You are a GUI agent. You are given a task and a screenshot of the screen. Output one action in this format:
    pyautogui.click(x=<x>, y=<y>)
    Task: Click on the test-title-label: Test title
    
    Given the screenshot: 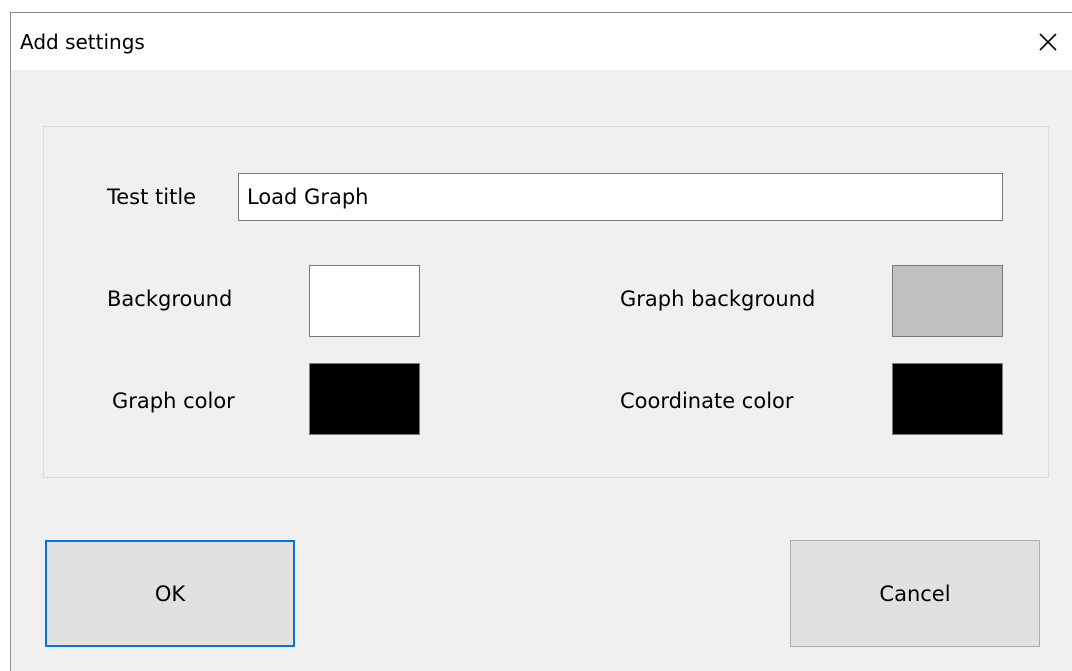 What is the action you would take?
    pyautogui.click(x=152, y=197)
    